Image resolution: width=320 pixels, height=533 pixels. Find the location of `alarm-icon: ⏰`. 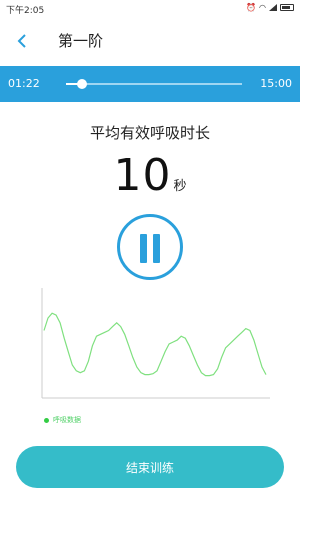

alarm-icon: ⏰ is located at coordinates (251, 7).